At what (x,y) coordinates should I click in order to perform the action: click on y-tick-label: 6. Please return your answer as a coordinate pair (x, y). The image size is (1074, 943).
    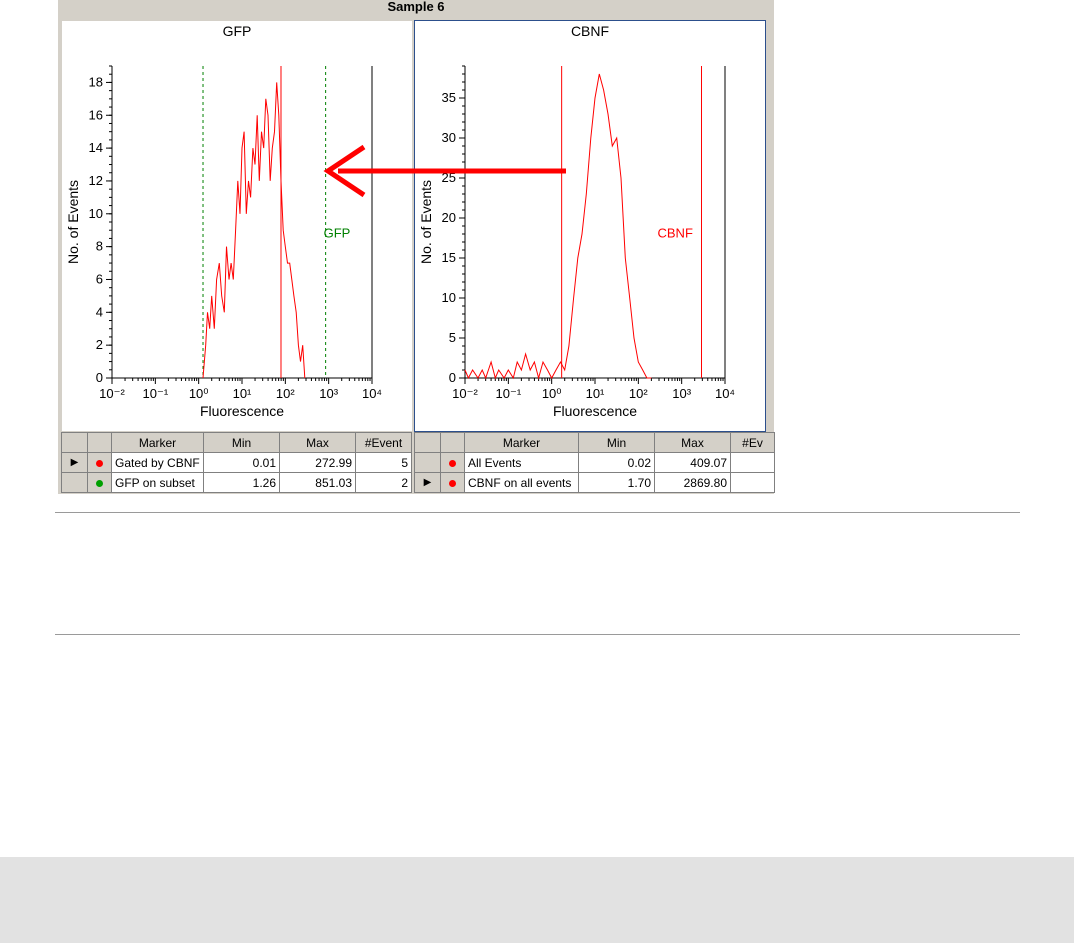
    Looking at the image, I should click on (99, 278).